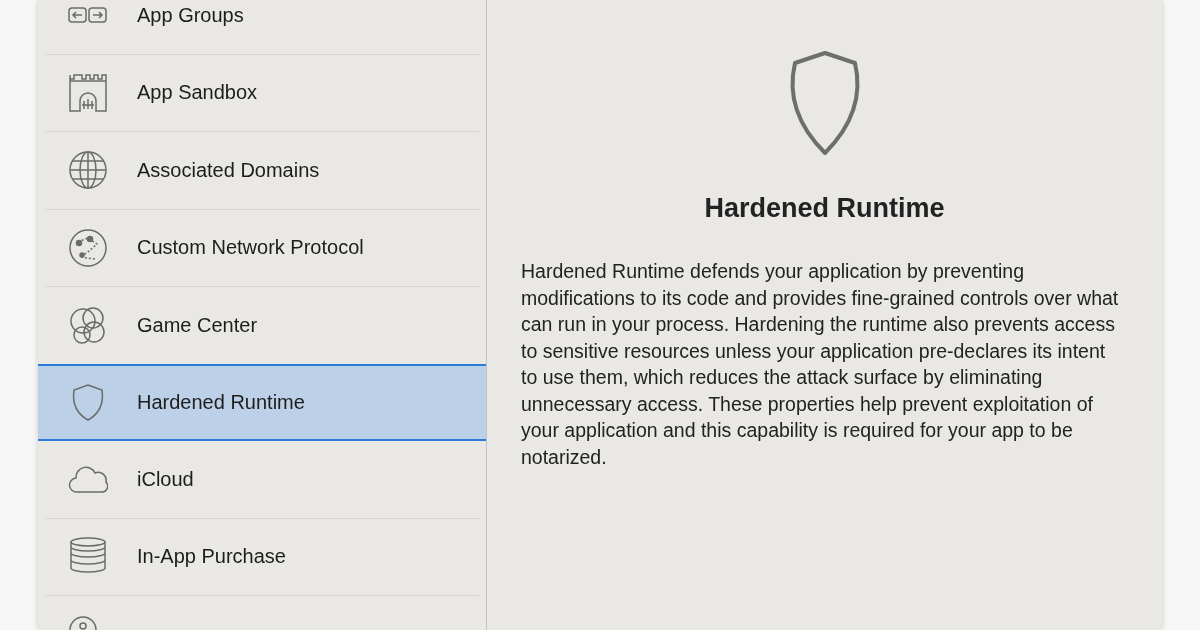  What do you see at coordinates (88, 93) in the screenshot?
I see `castle-icon` at bounding box center [88, 93].